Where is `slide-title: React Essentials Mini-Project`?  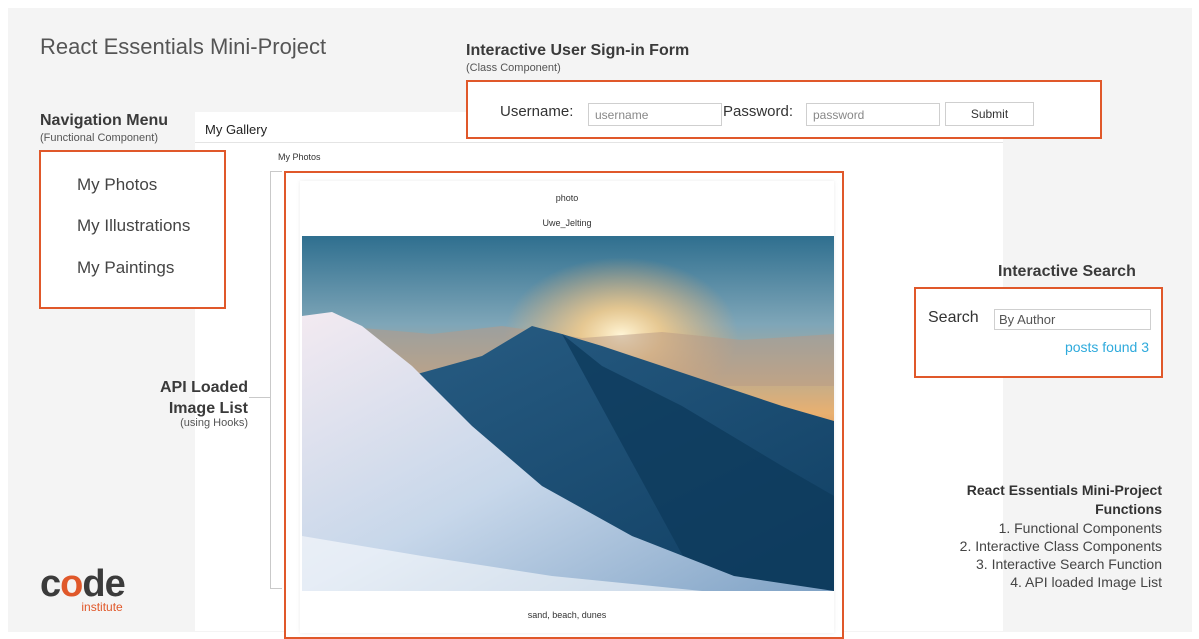 slide-title: React Essentials Mini-Project is located at coordinates (183, 46).